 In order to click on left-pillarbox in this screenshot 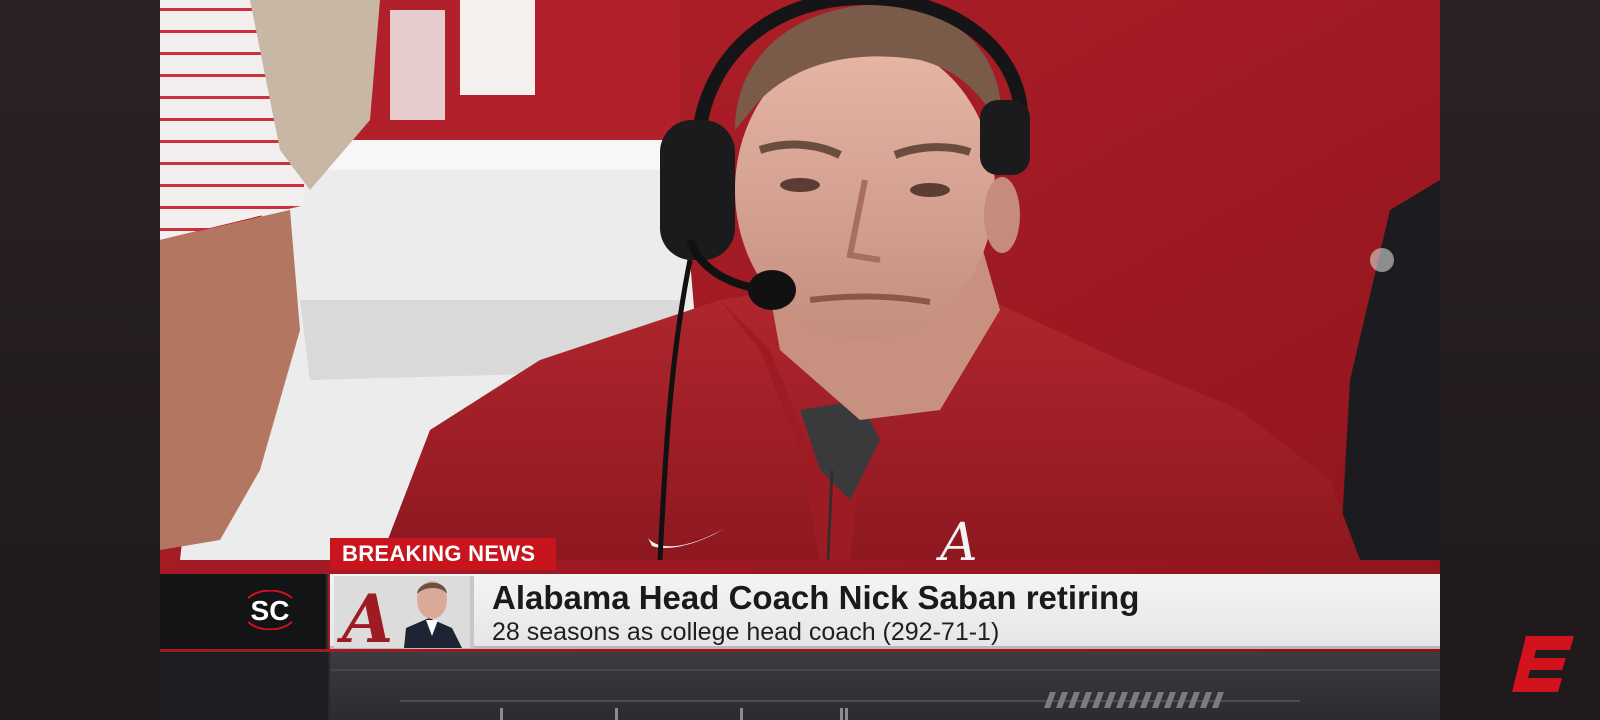, I will do `click(80, 360)`.